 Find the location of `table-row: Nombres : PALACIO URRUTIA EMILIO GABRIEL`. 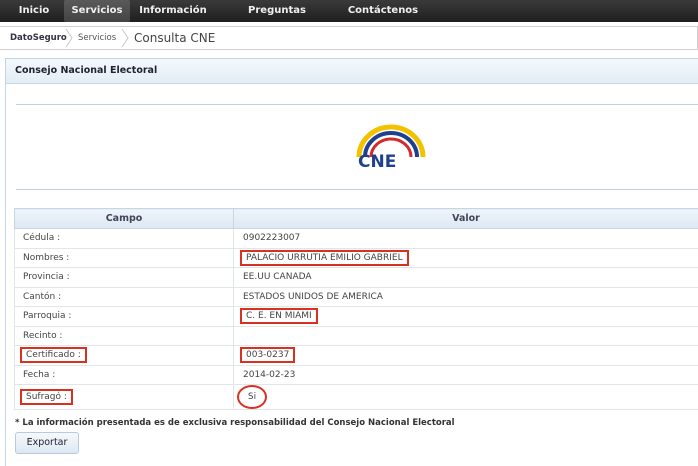

table-row: Nombres : PALACIO URRUTIA EMILIO GABRIEL is located at coordinates (356, 258).